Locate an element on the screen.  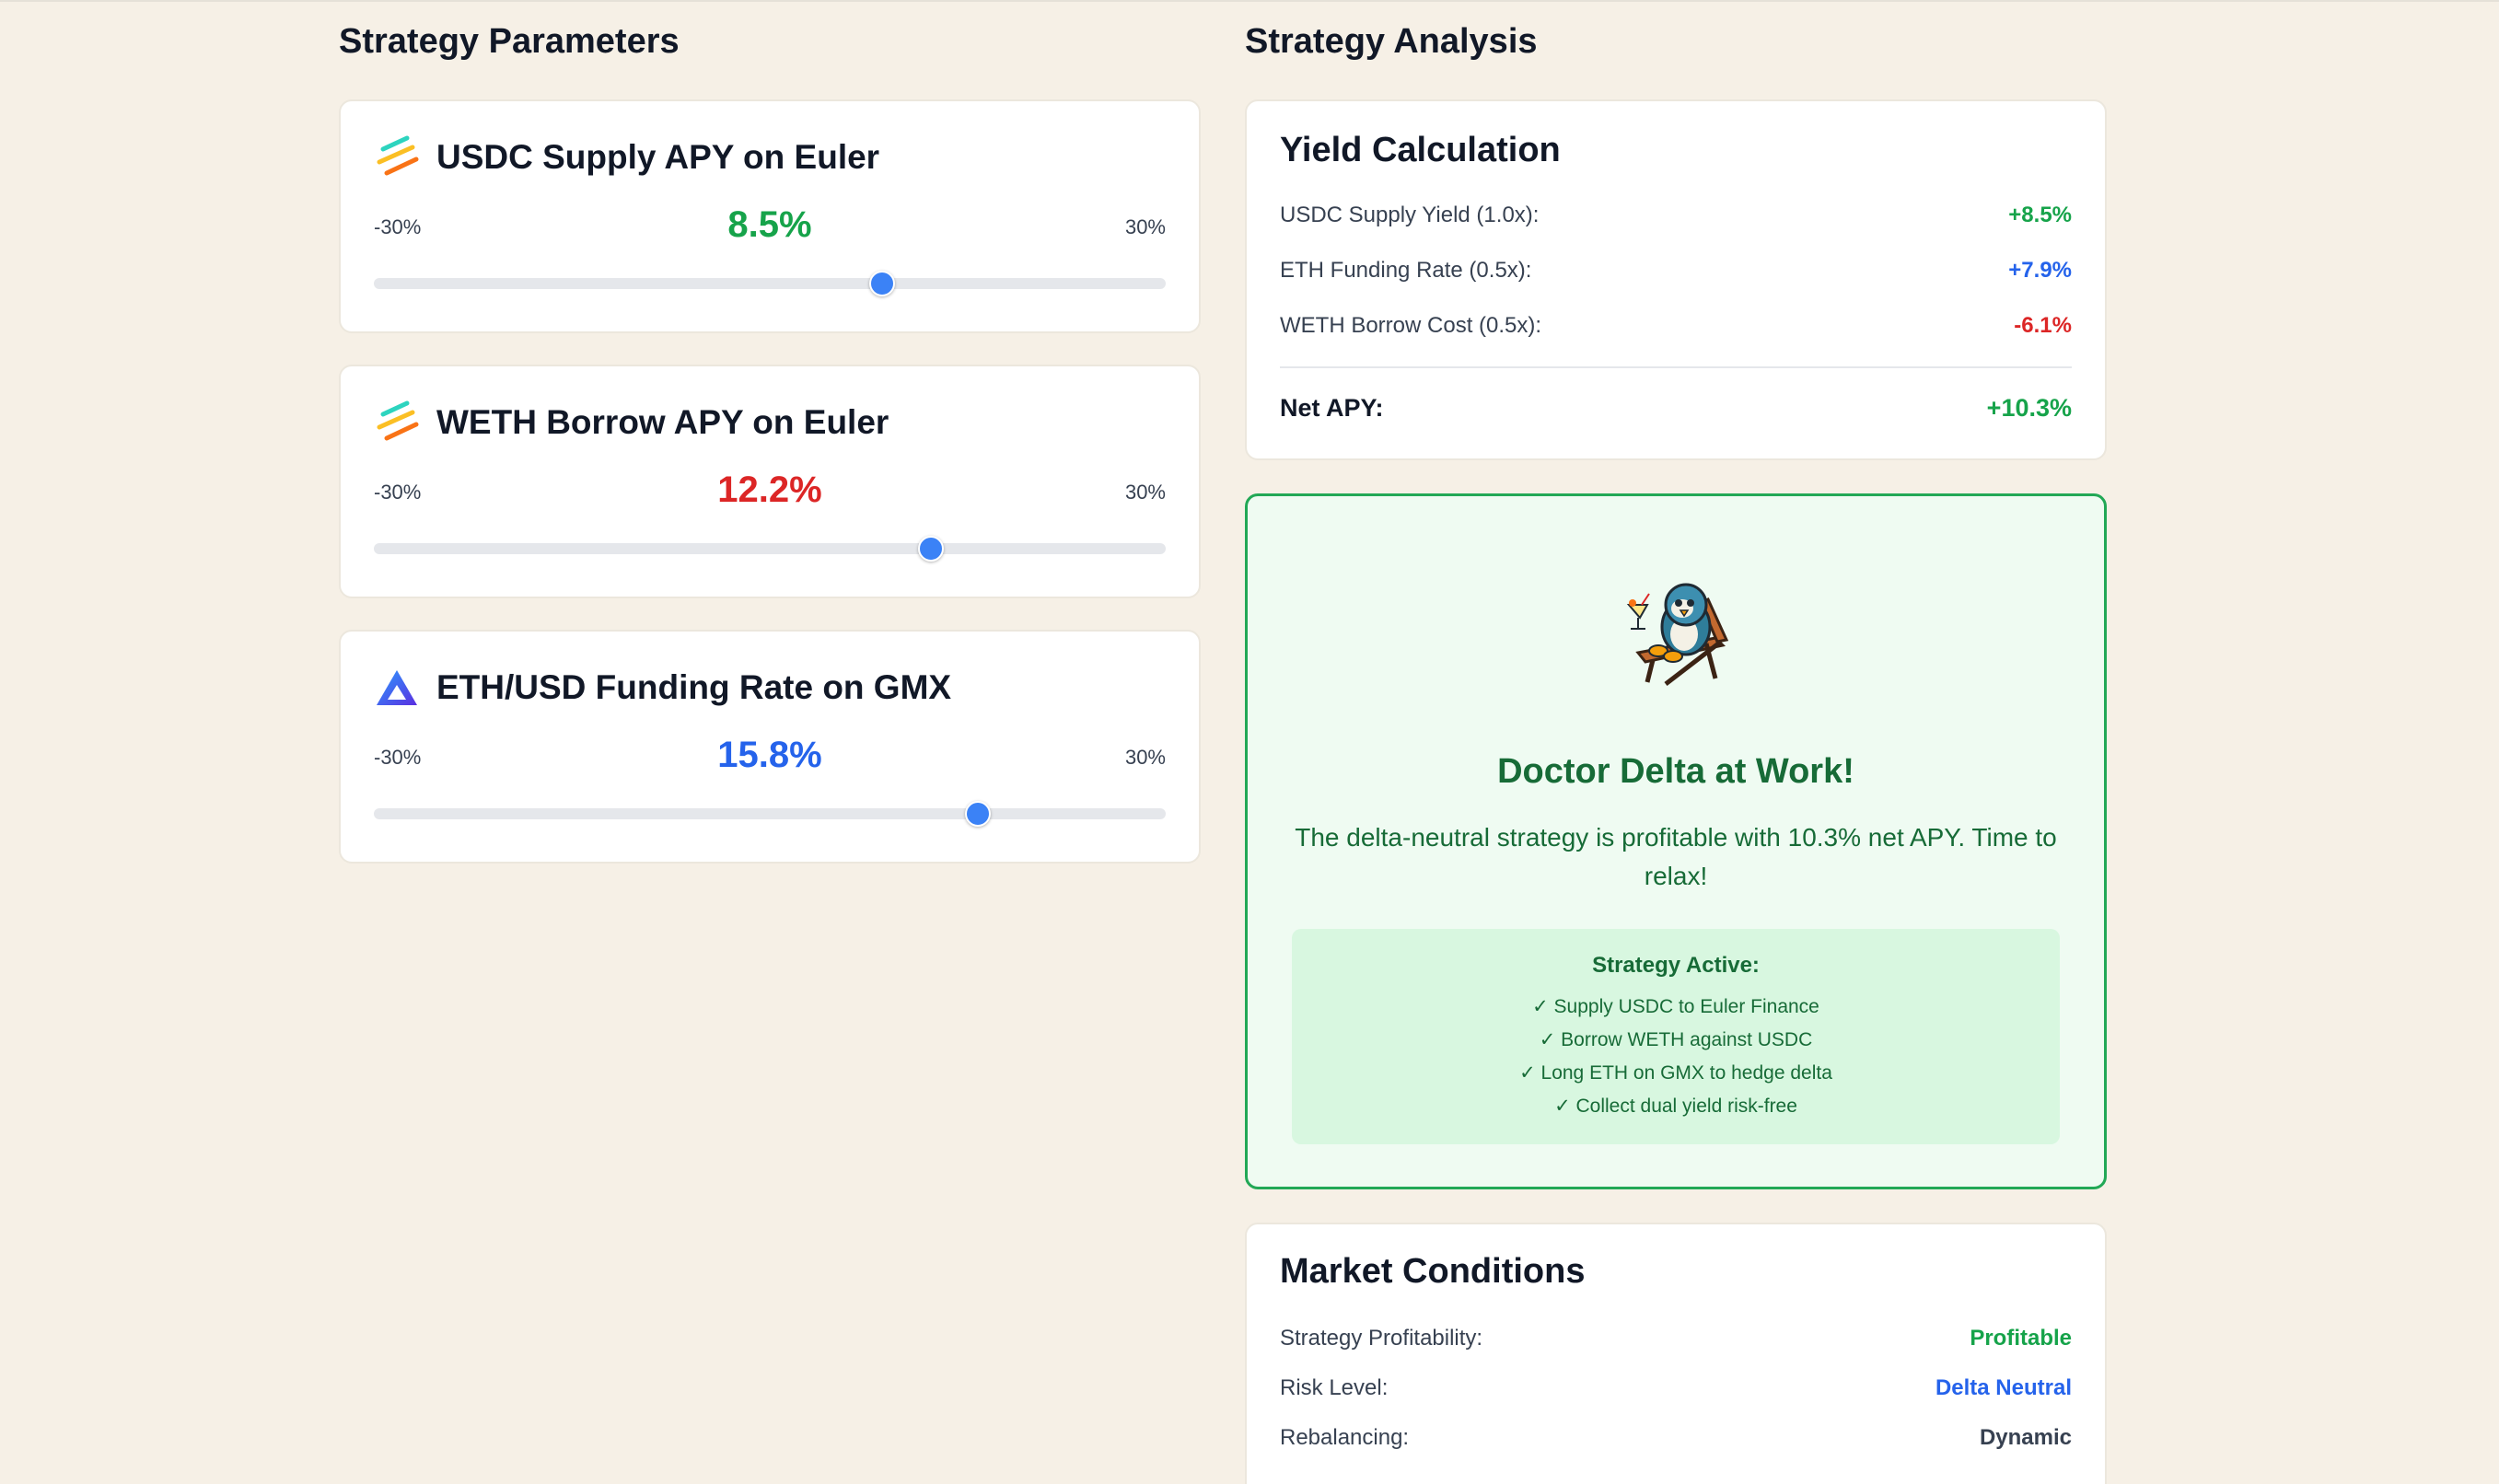
market-row-label: Strategy Profitability: is located at coordinates (1381, 1338).